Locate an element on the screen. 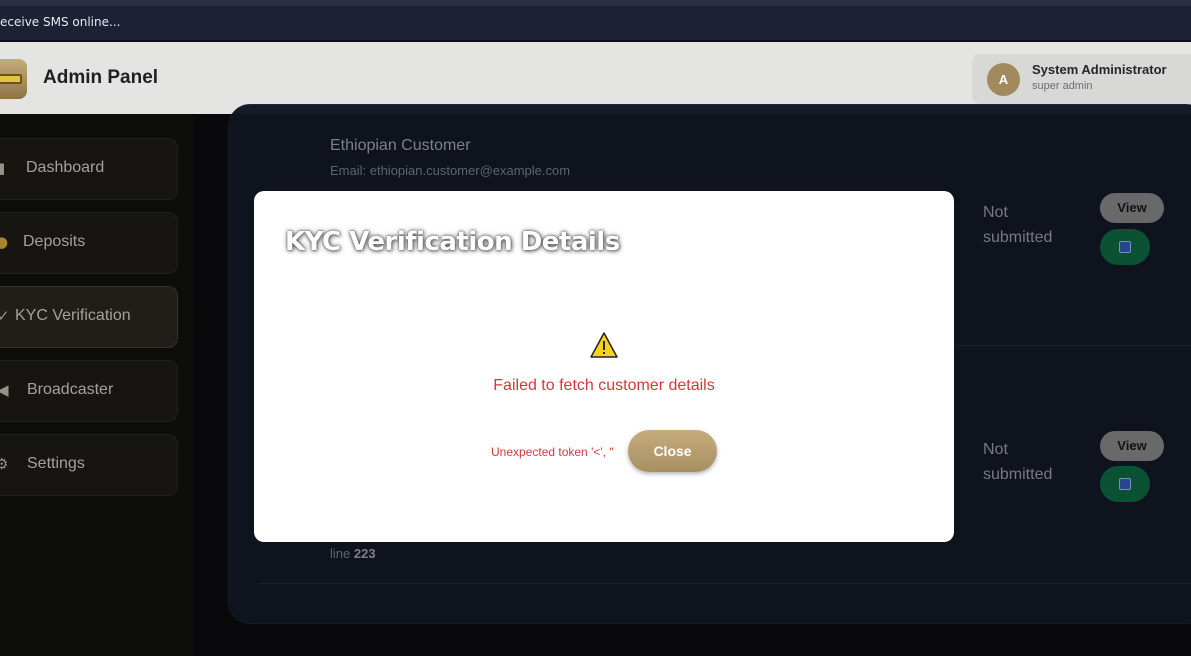 Image resolution: width=1191 pixels, height=656 pixels. app-title: Admin Panel is located at coordinates (101, 77).